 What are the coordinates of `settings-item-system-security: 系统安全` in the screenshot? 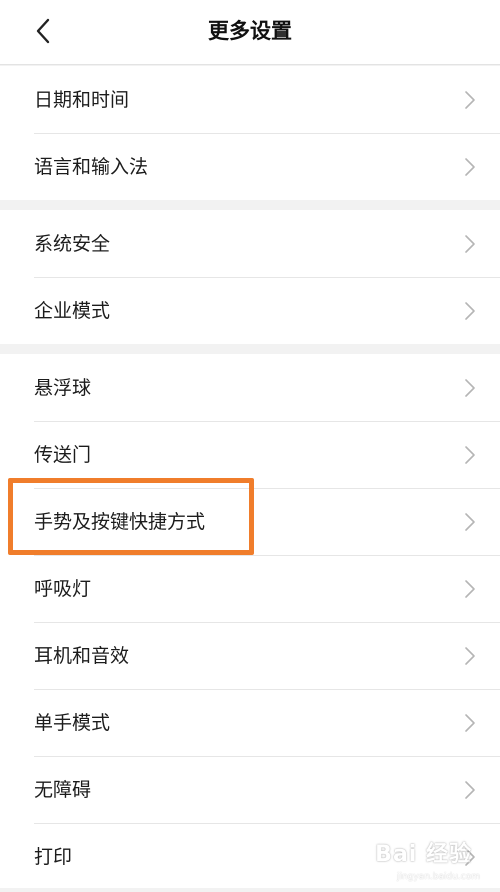 It's located at (250, 243).